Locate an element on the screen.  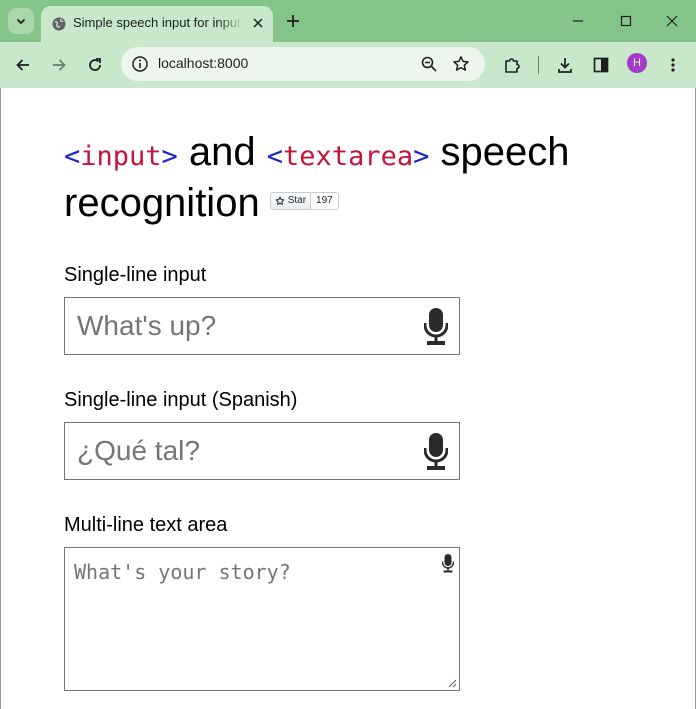
spanish-field is located at coordinates (262, 451).